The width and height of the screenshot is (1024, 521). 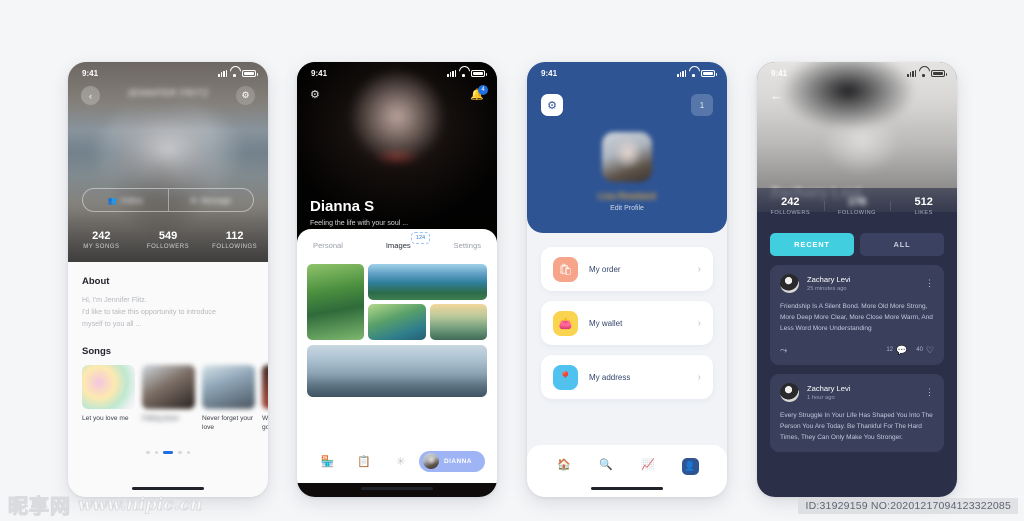 I want to click on stat-label: FOLLOWINGS, so click(x=235, y=247).